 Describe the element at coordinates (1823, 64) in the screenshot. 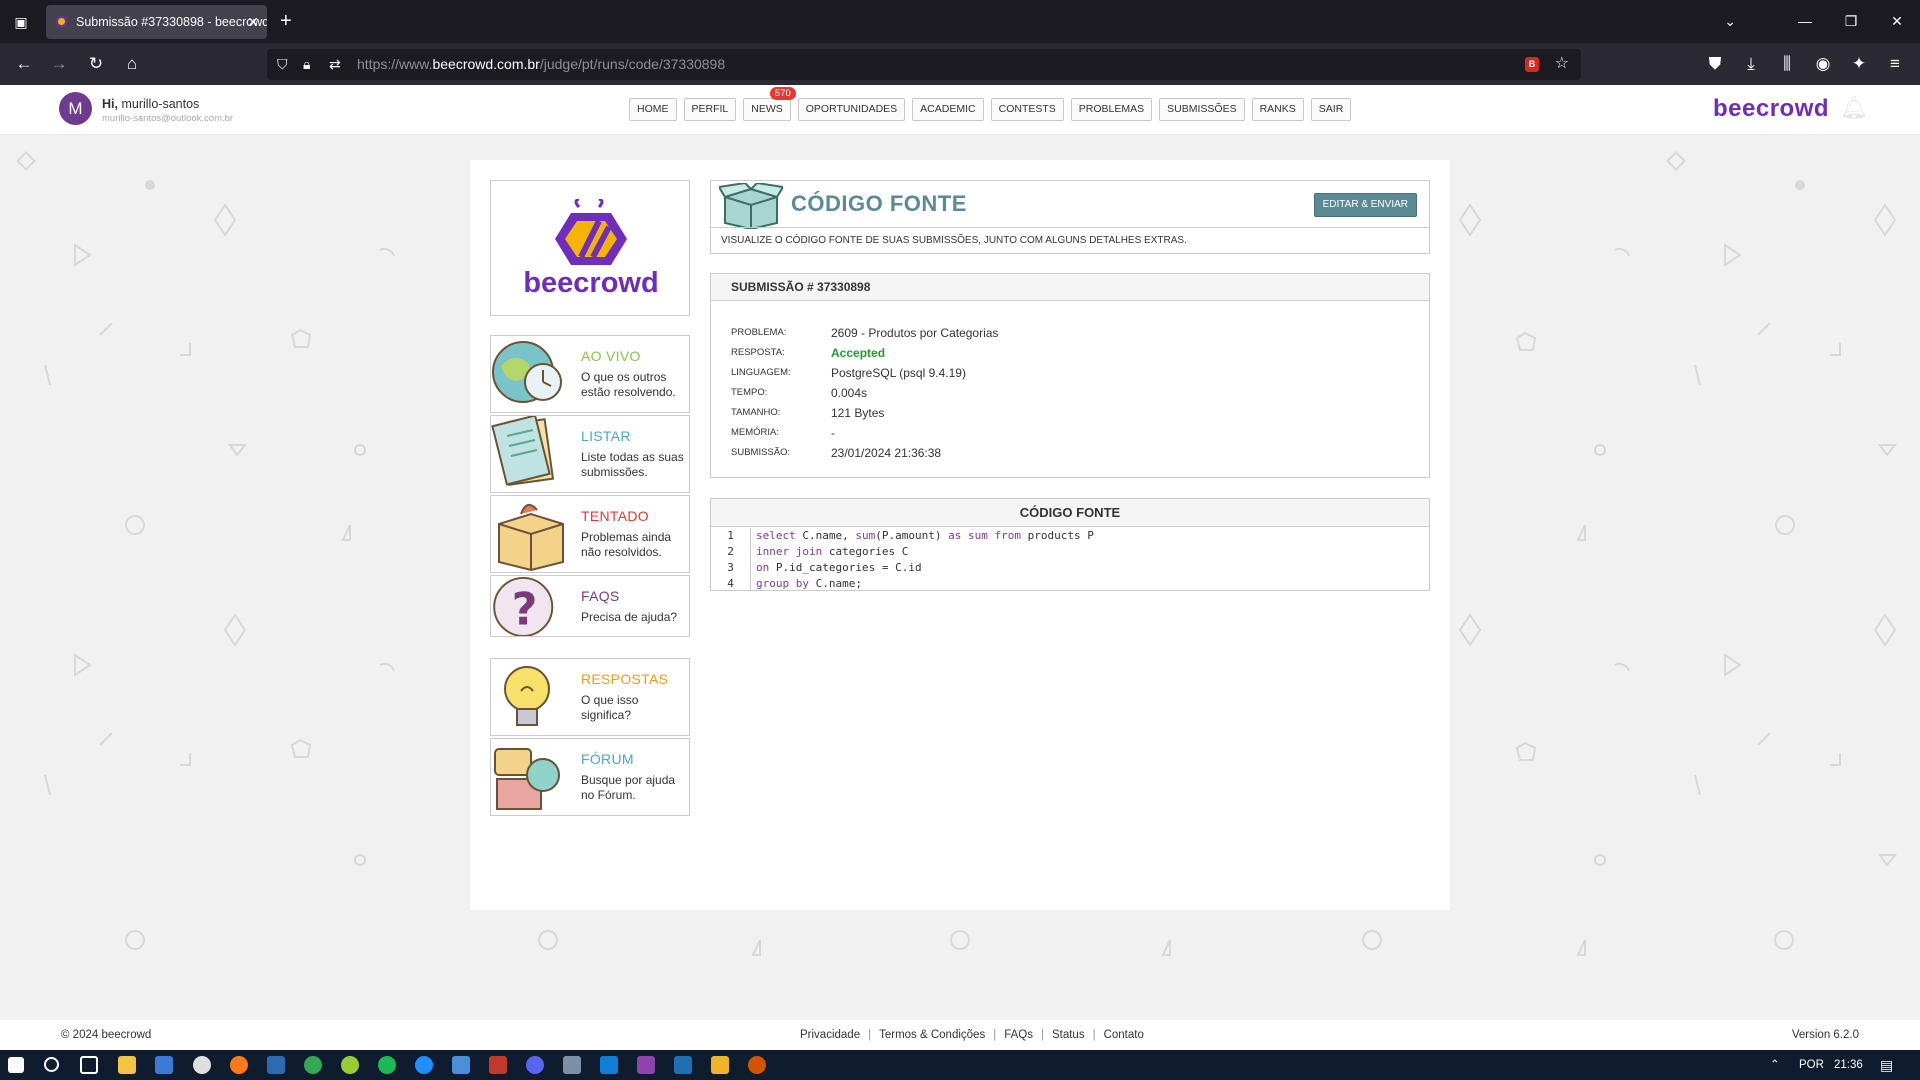

I see `account-icon: ◉` at that location.